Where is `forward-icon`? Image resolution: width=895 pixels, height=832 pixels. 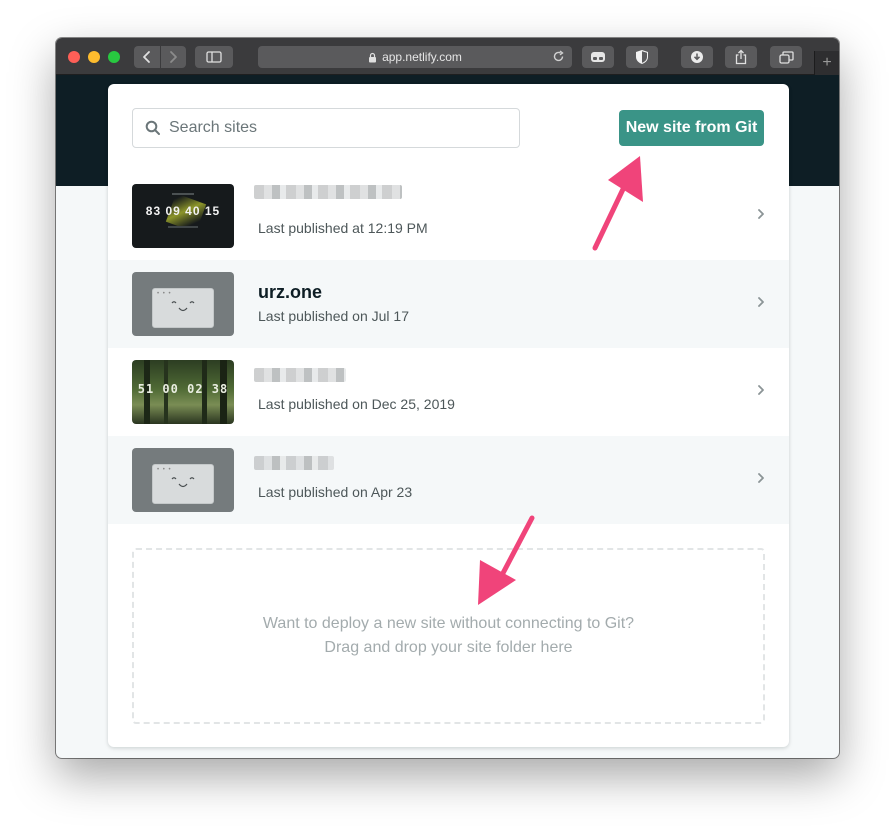
forward-icon is located at coordinates (173, 57).